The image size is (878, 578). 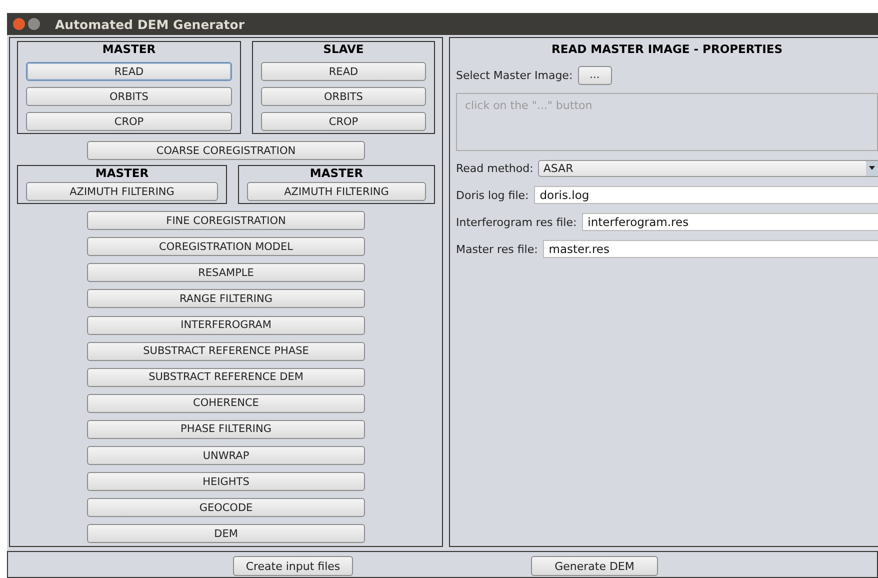 I want to click on step-button: COREGISTRATION MODEL, so click(x=226, y=246).